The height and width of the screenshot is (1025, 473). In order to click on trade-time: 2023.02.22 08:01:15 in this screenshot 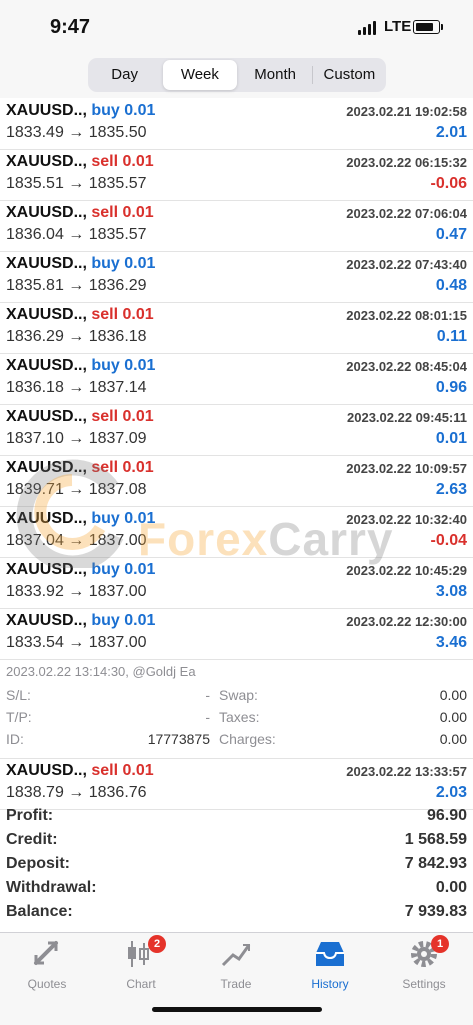, I will do `click(406, 315)`.